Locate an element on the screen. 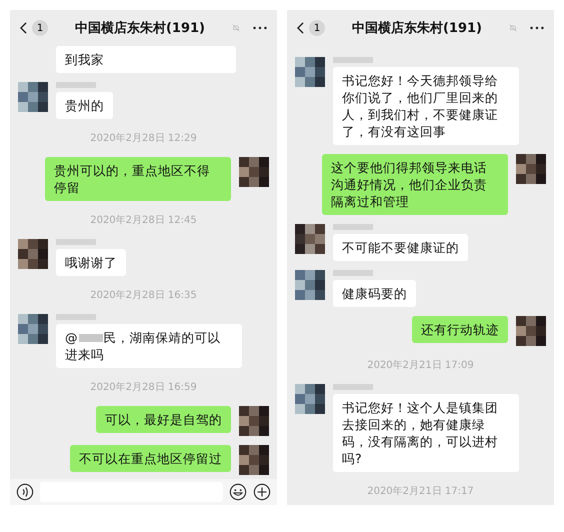 The width and height of the screenshot is (564, 532). message-bubble: 到我家 is located at coordinates (146, 59).